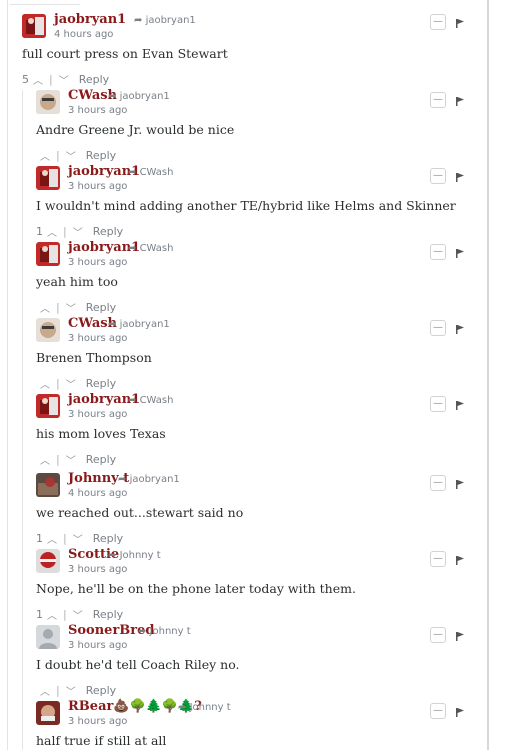 This screenshot has height=750, width=512. What do you see at coordinates (140, 512) in the screenshot?
I see `comment-text: we reached out...stewart said no` at bounding box center [140, 512].